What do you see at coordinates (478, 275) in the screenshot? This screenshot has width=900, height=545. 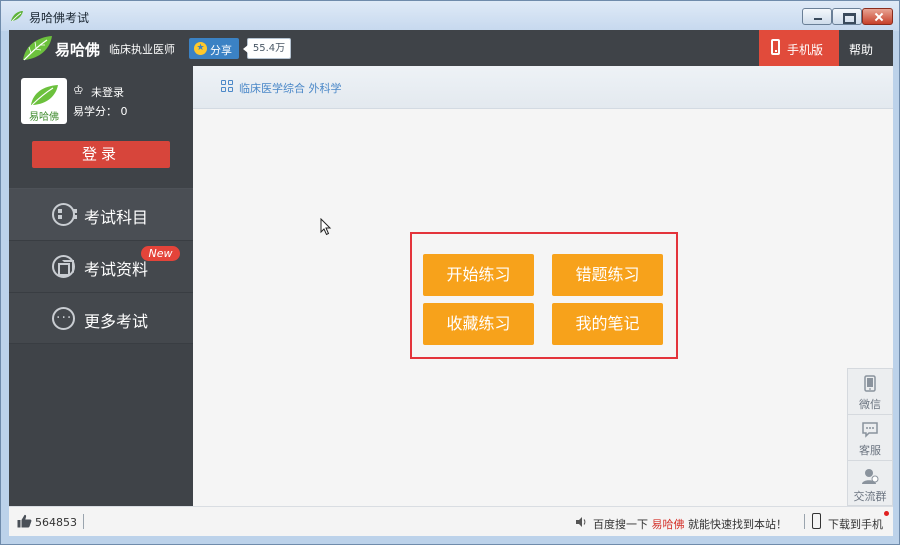 I see `start-practice-button: 开始练习` at bounding box center [478, 275].